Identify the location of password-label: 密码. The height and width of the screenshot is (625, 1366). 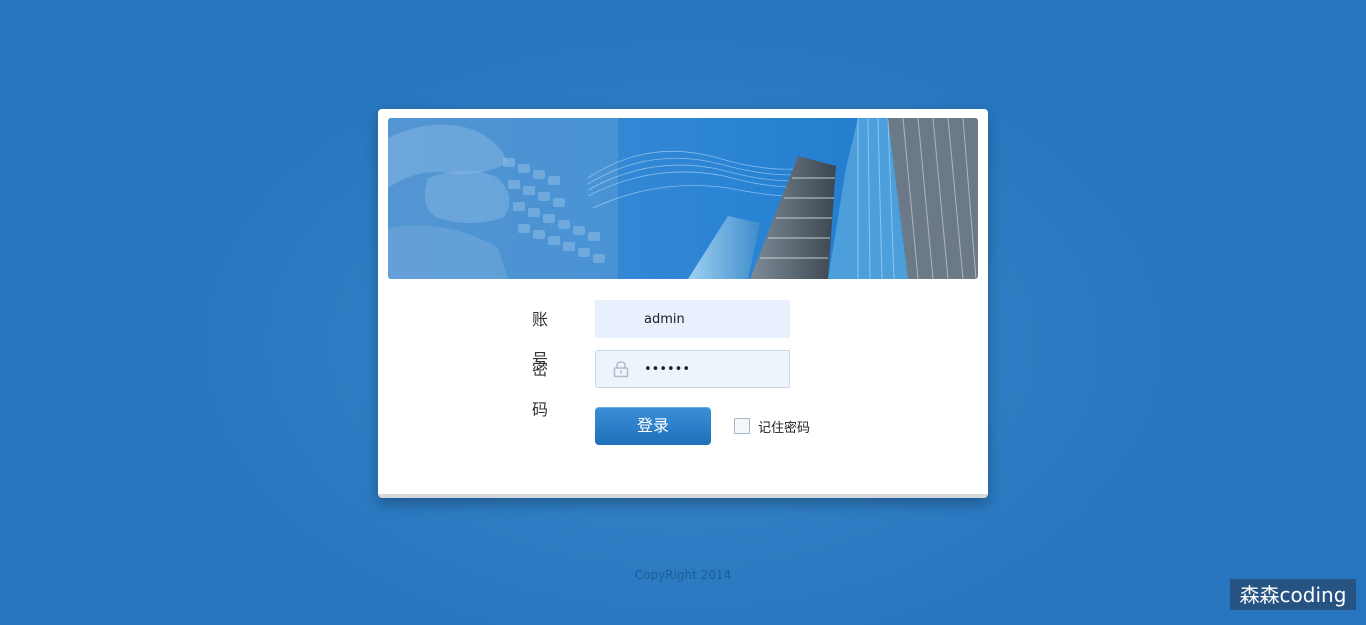
(547, 389).